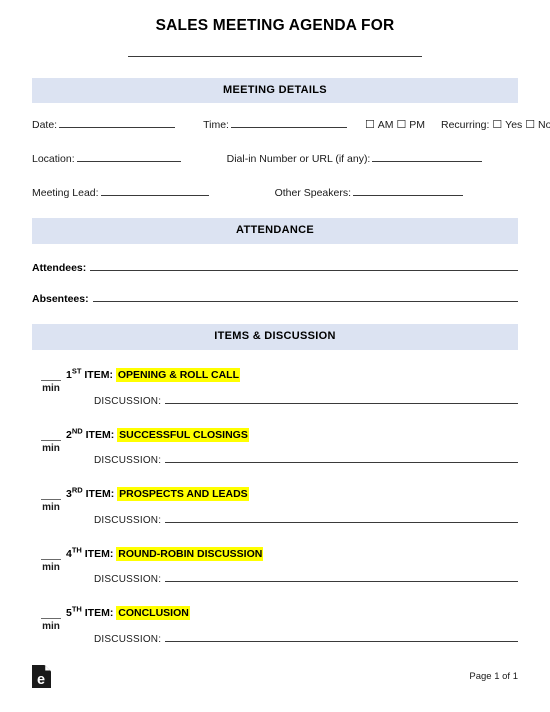  What do you see at coordinates (544, 125) in the screenshot?
I see `recurring-no-label: No` at bounding box center [544, 125].